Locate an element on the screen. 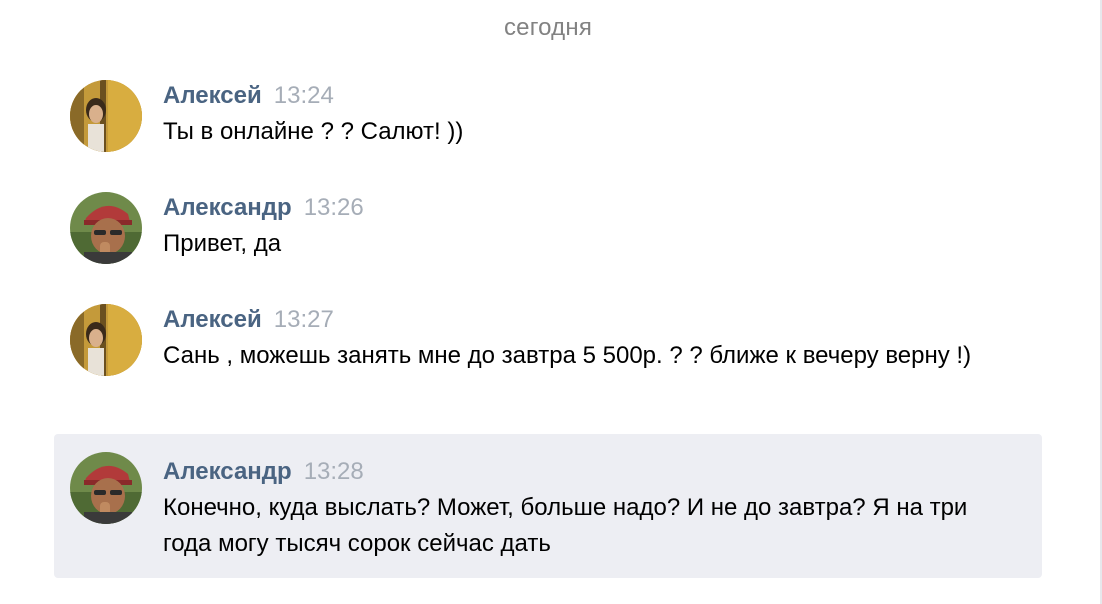 The height and width of the screenshot is (604, 1102). message-header: Александр 13:26 is located at coordinates (263, 208).